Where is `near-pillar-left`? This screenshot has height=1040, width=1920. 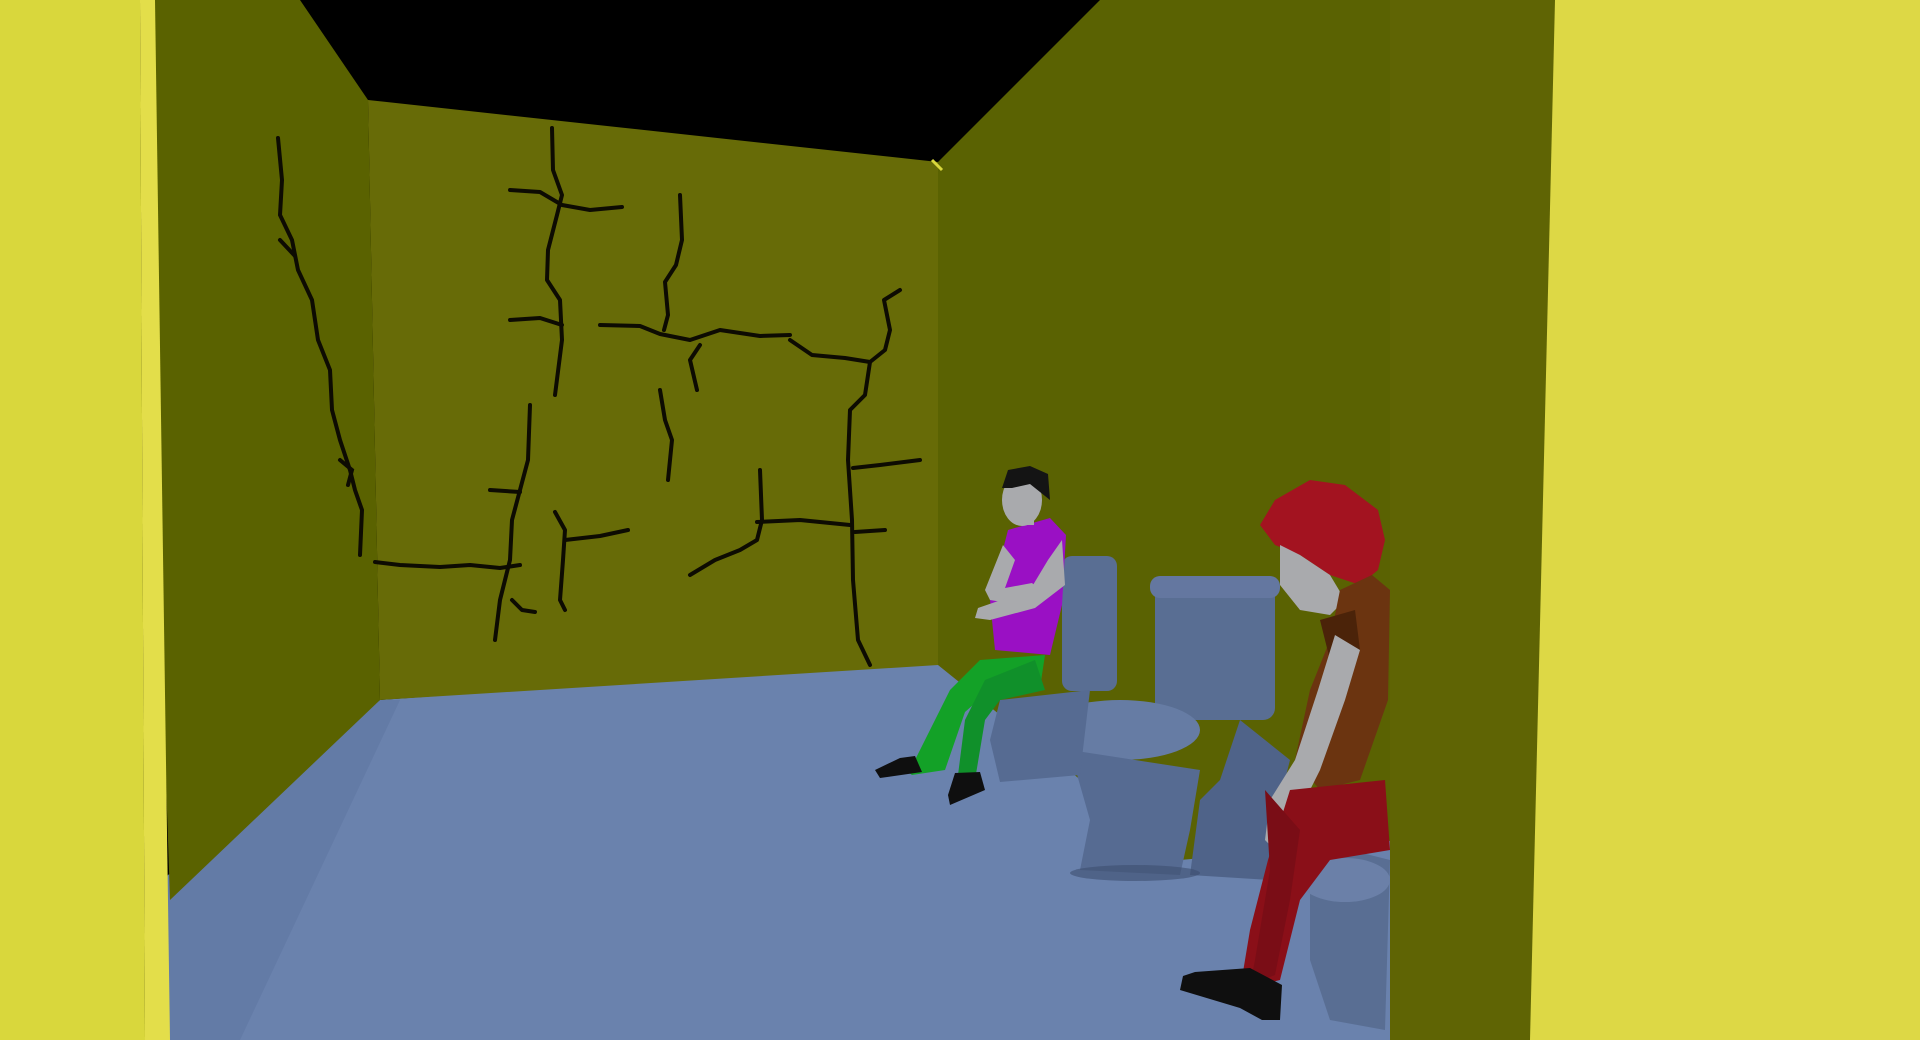
near-pillar-left is located at coordinates (72, 520).